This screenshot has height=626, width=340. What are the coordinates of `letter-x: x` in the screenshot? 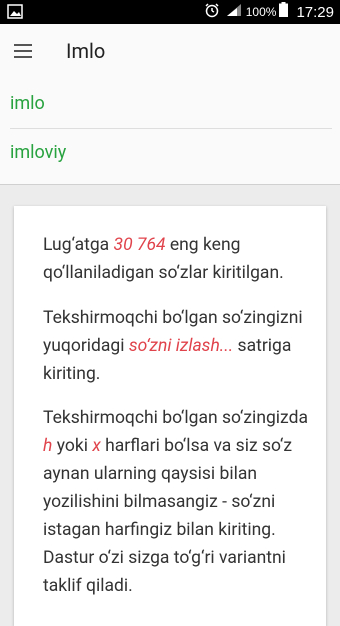 It's located at (96, 446).